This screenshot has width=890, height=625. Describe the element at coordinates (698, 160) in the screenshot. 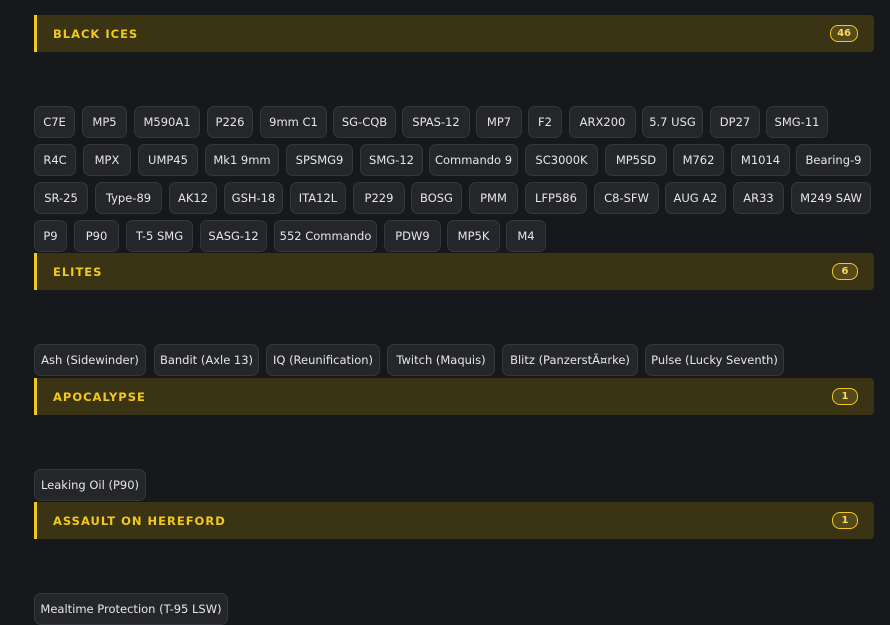

I see `skin-chip: M762` at that location.